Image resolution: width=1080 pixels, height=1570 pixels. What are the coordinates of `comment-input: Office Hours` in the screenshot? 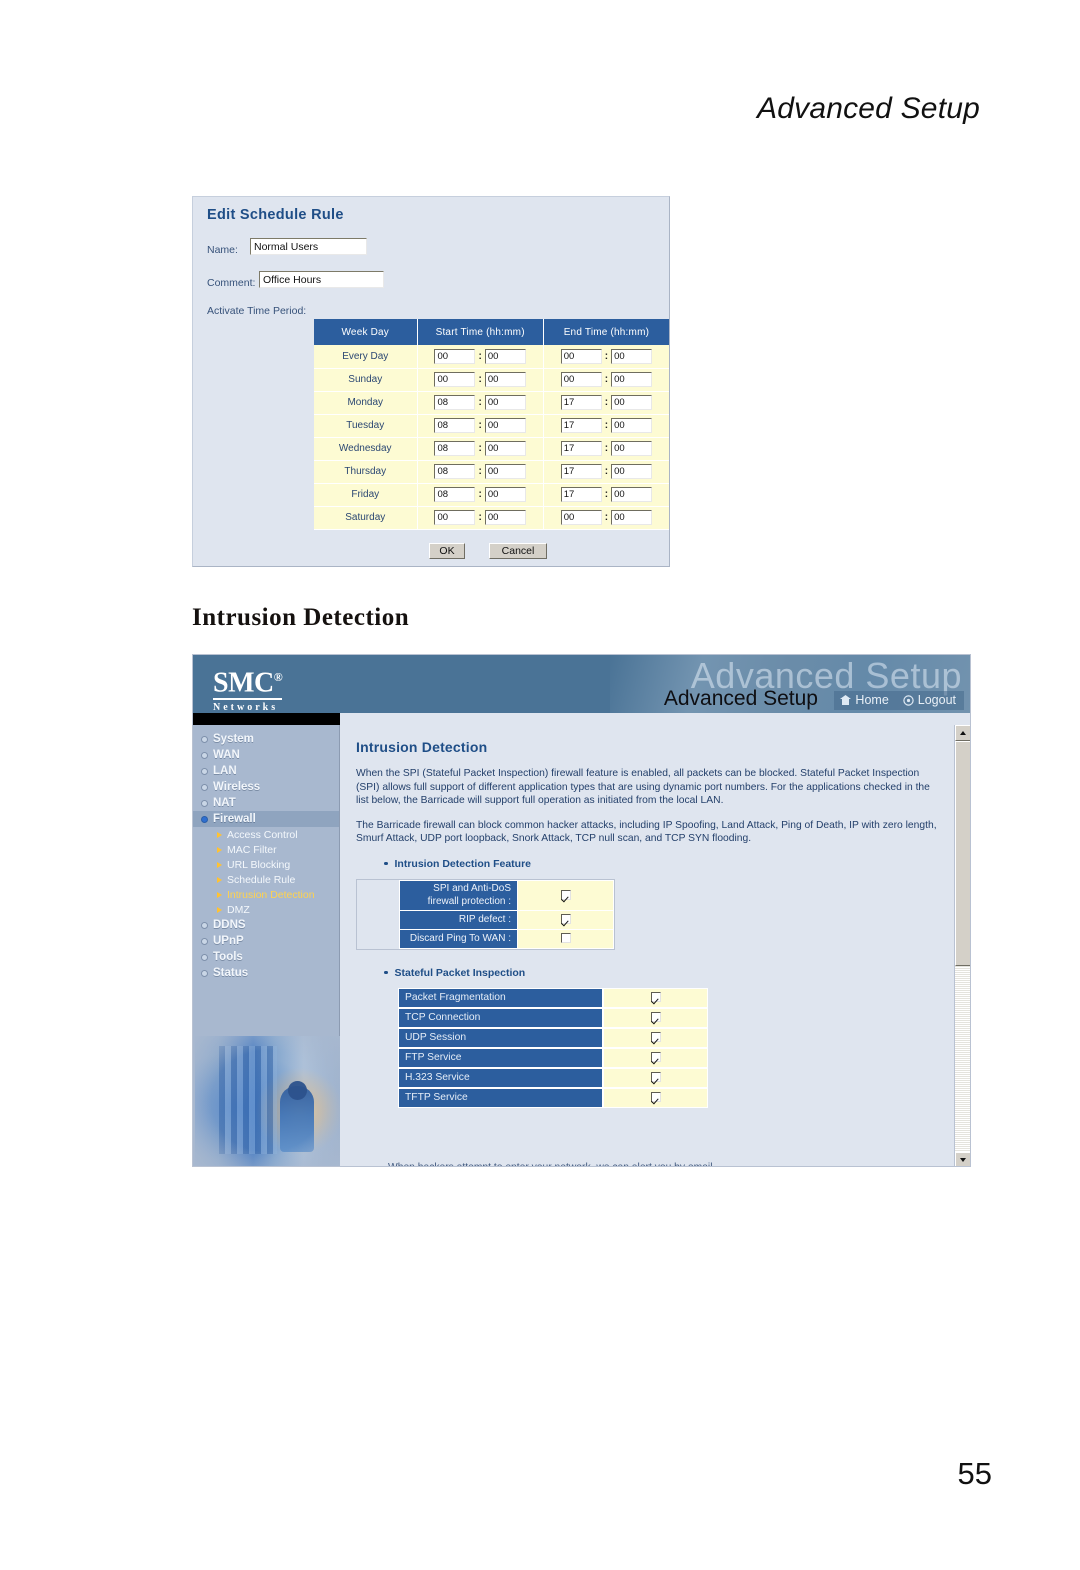 It's located at (321, 279).